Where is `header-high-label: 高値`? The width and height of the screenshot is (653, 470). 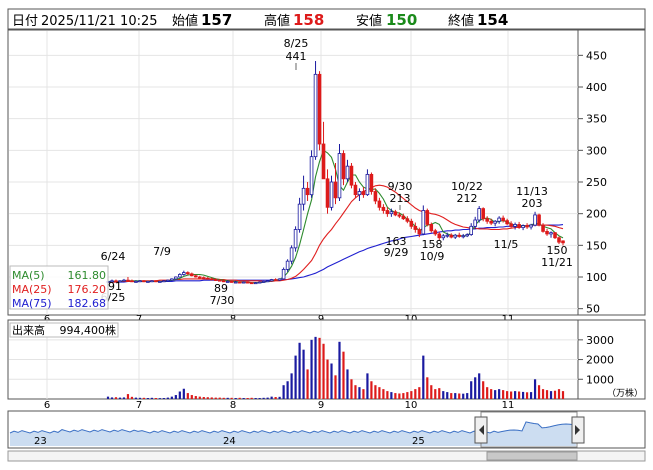
header-high-label: 高値 is located at coordinates (277, 21).